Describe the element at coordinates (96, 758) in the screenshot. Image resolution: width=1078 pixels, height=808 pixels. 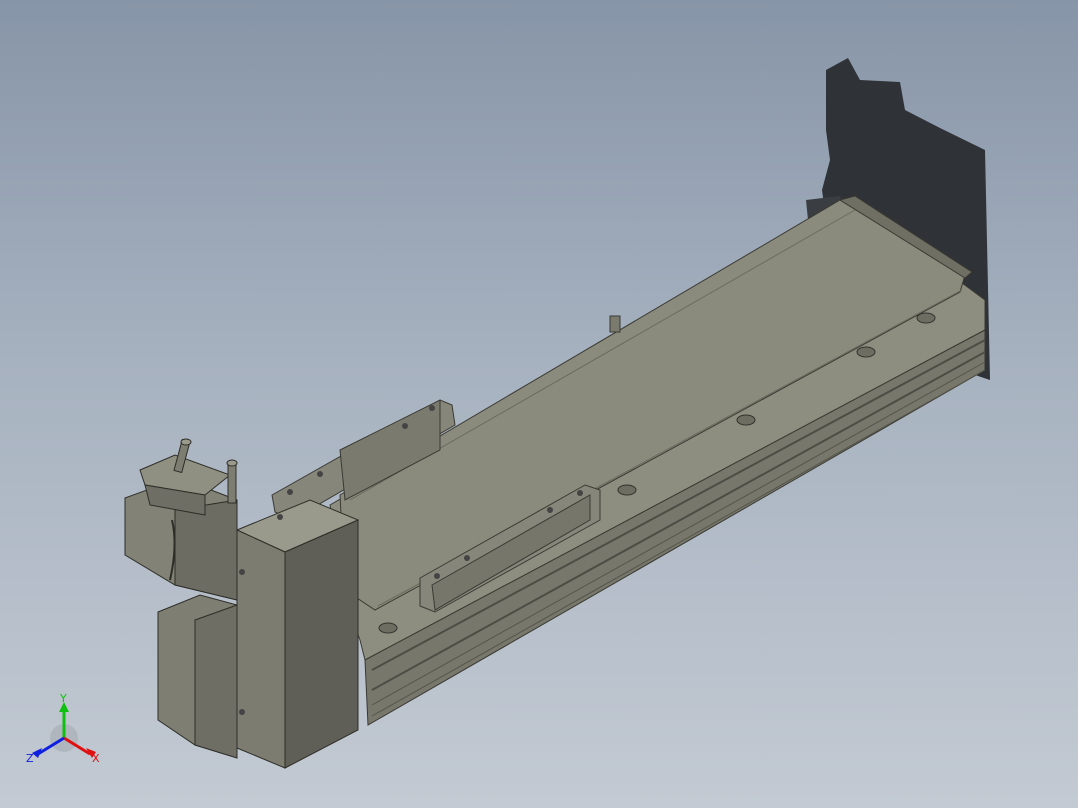
I see `x-axis-label: X` at that location.